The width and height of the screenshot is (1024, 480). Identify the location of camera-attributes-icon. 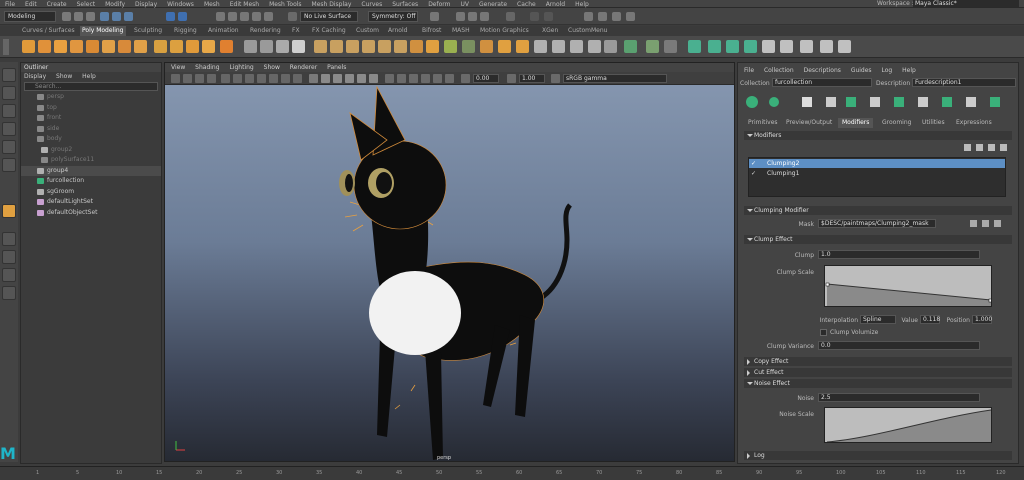
(187, 78).